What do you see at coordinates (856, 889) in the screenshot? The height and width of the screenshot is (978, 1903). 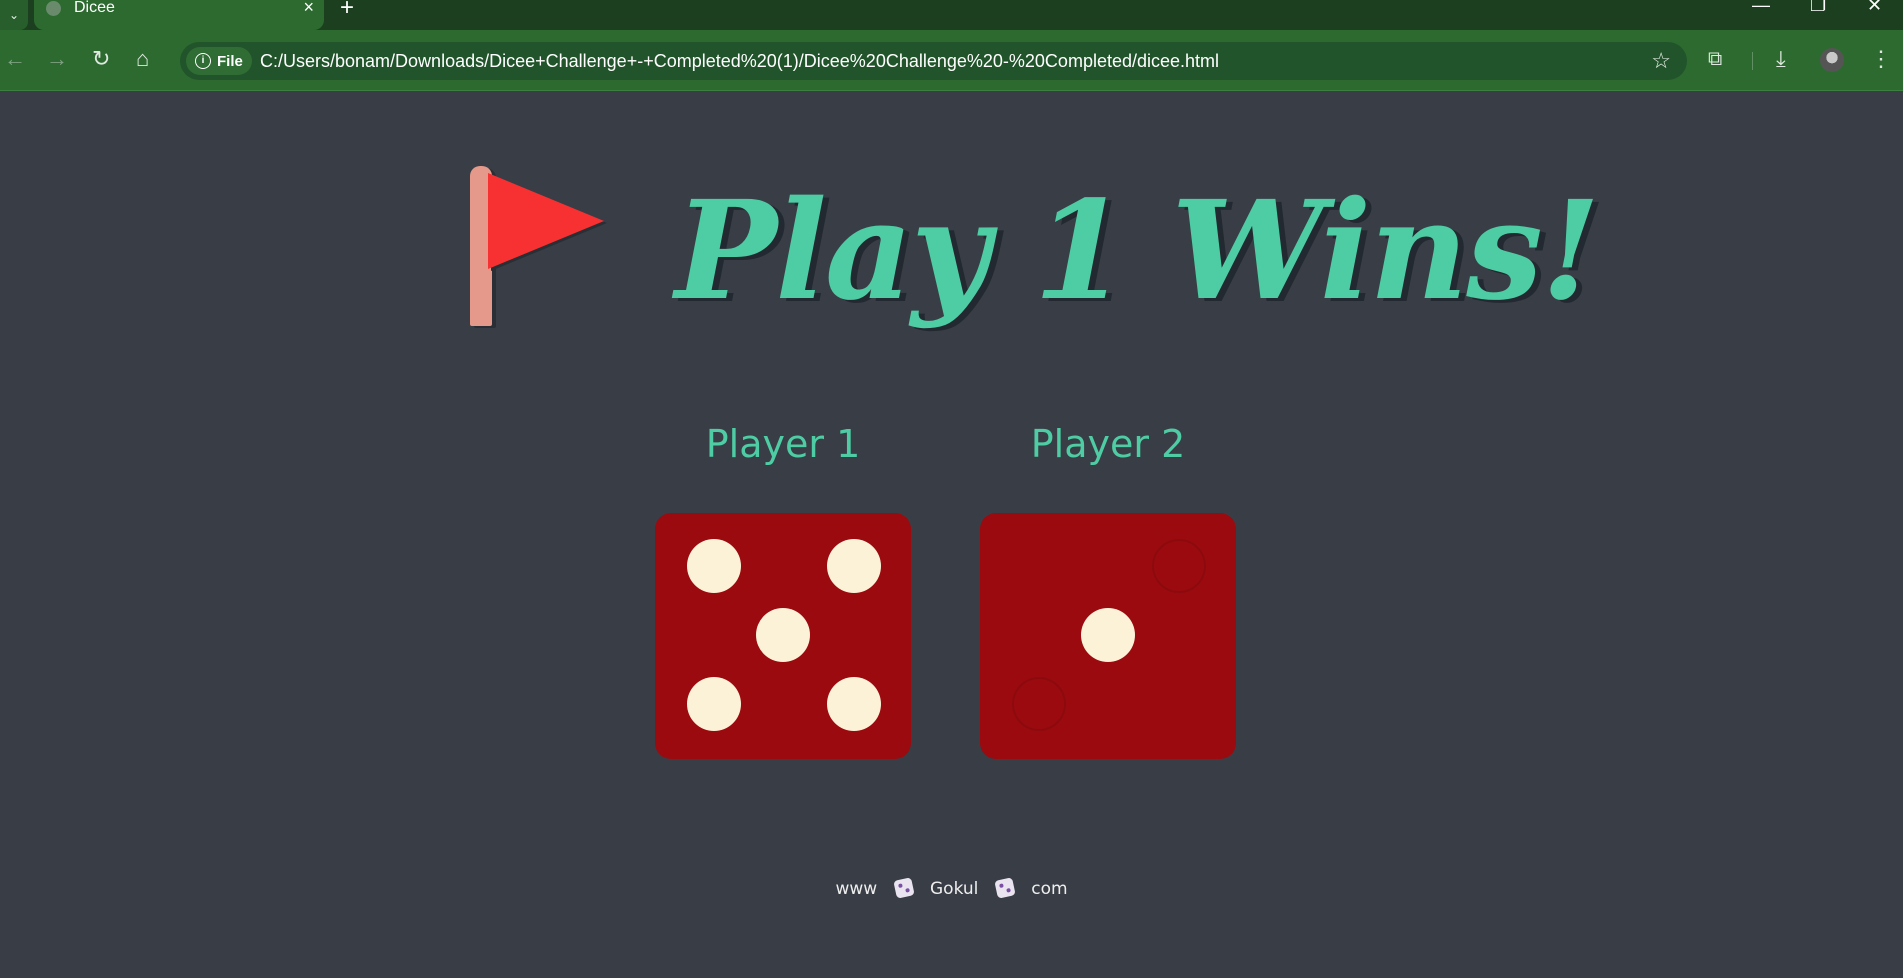 I see `footer-text-www: www` at bounding box center [856, 889].